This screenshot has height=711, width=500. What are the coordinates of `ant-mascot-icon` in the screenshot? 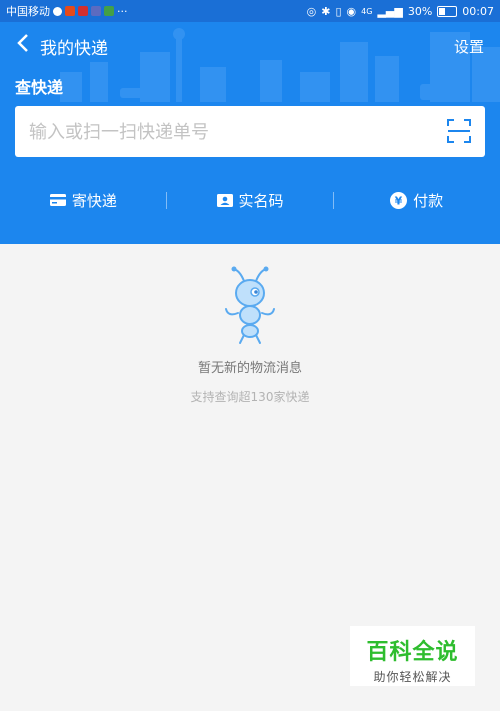 It's located at (250, 305).